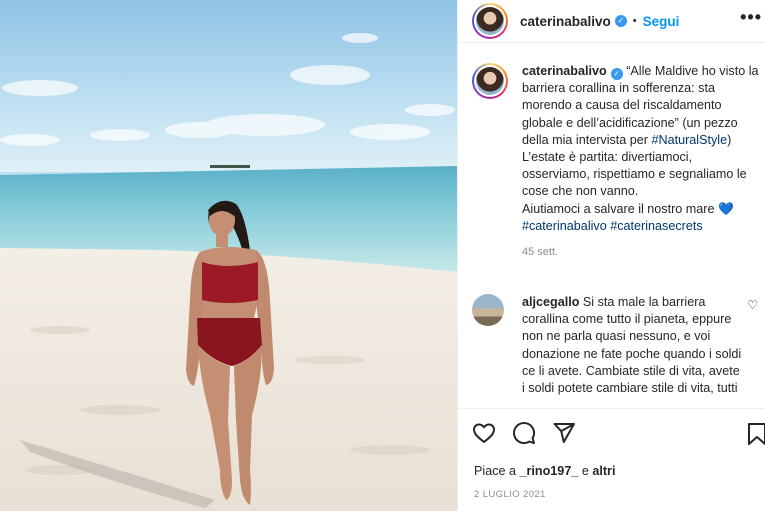  Describe the element at coordinates (488, 310) in the screenshot. I see `commenter-avatar` at that location.